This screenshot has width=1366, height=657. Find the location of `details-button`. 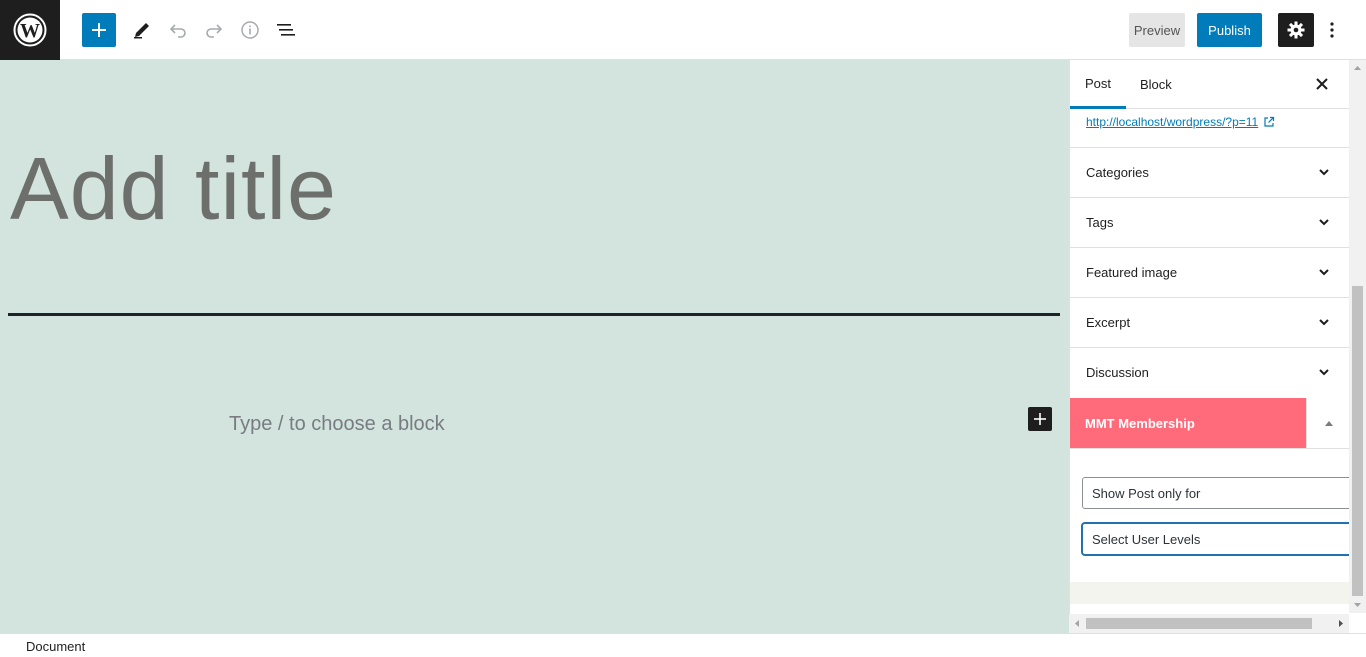

details-button is located at coordinates (250, 30).